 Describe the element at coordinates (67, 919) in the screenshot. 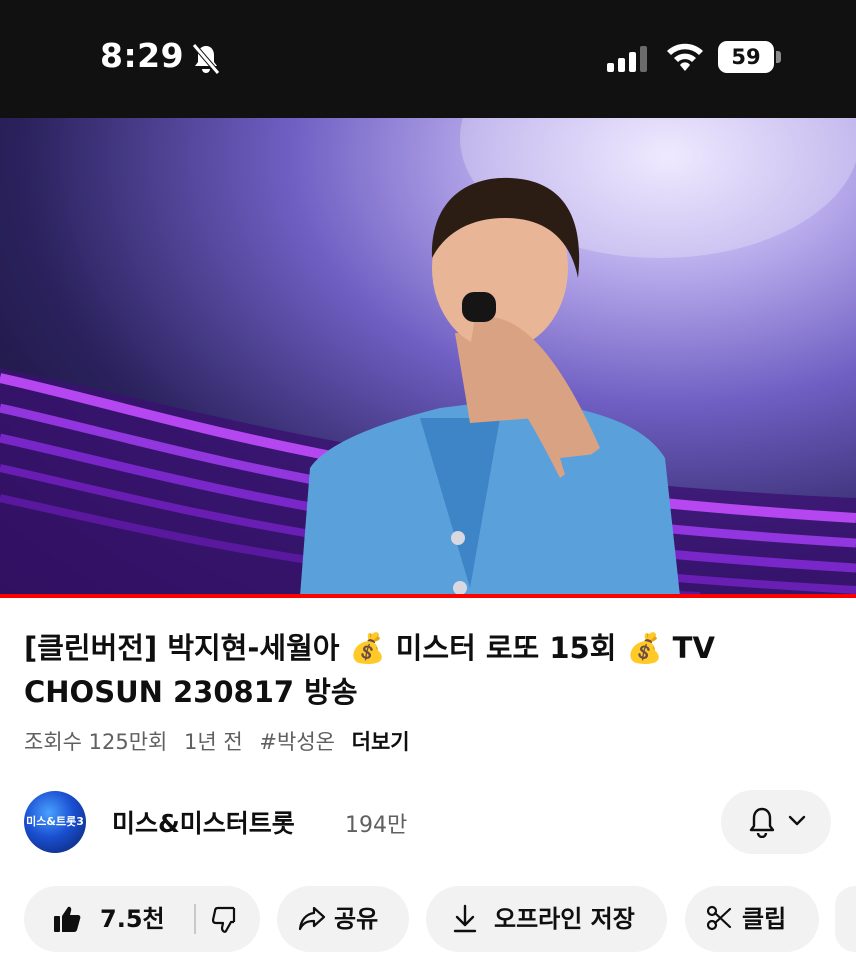

I see `thumbs-up-icon` at that location.